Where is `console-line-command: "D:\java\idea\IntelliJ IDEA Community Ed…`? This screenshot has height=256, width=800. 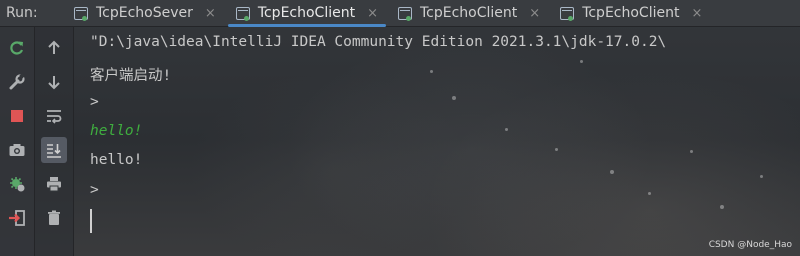 console-line-command: "D:\java\idea\IntelliJ IDEA Community Ed… is located at coordinates (378, 42).